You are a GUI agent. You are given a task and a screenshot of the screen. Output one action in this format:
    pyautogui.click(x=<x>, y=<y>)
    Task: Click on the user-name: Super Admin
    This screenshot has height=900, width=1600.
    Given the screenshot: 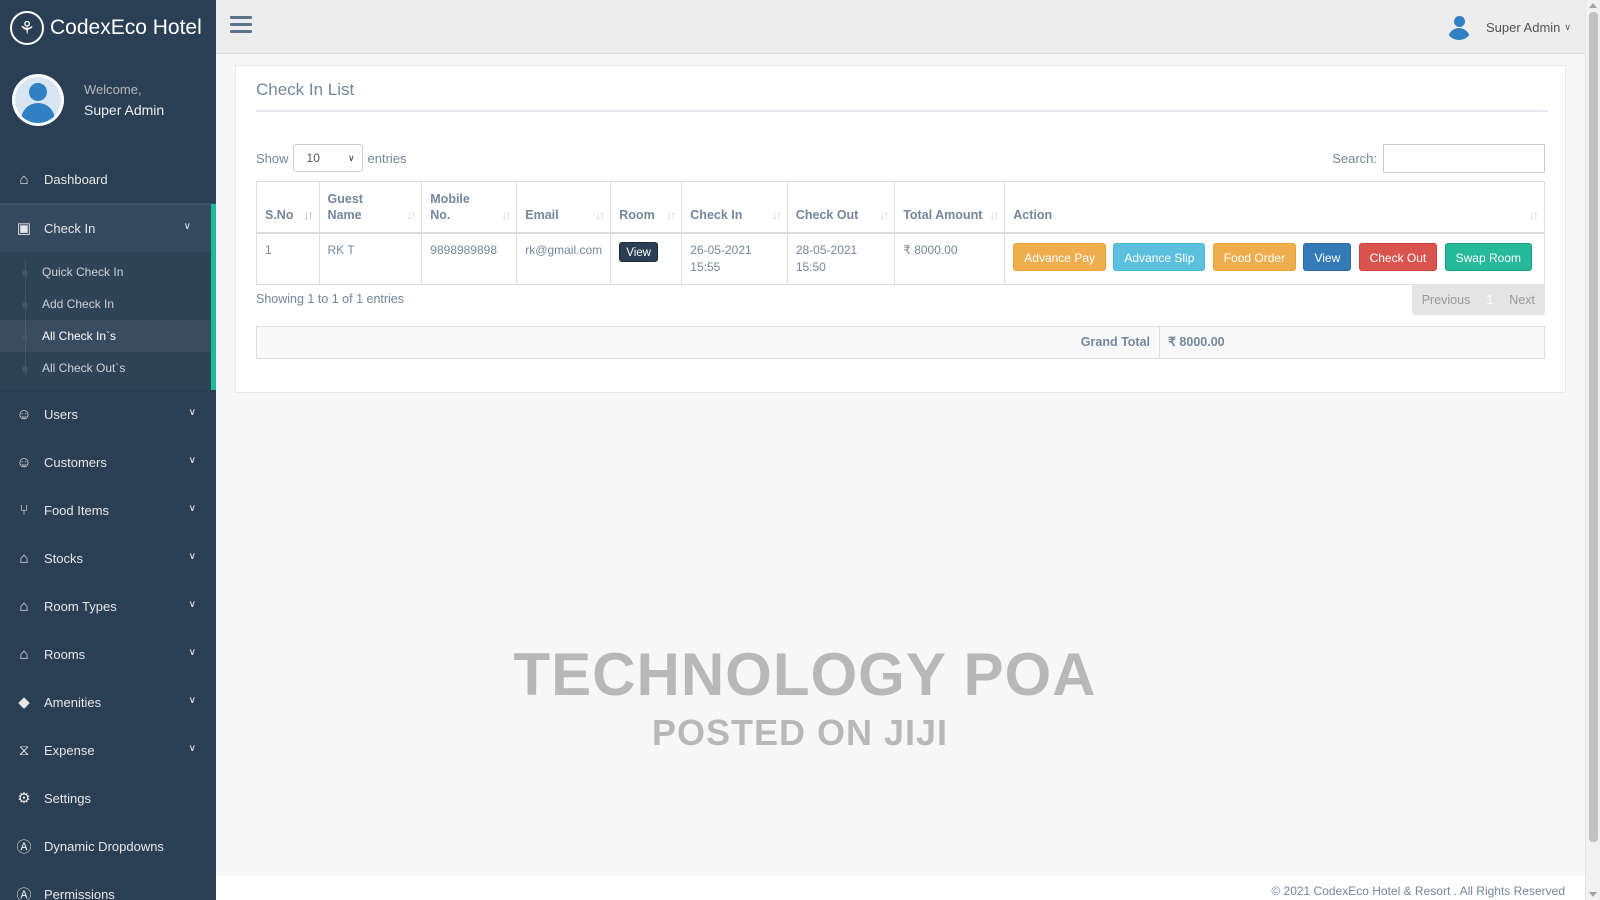 What is the action you would take?
    pyautogui.click(x=1523, y=27)
    